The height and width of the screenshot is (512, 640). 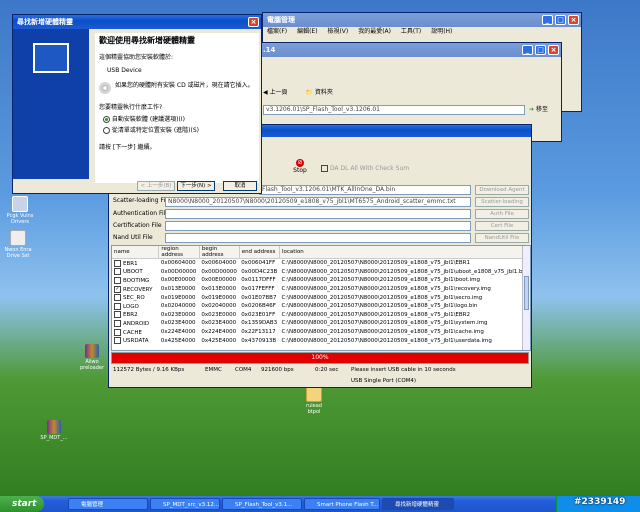 What do you see at coordinates (134, 298) in the screenshot?
I see `partition-name: SEC_RO` at bounding box center [134, 298].